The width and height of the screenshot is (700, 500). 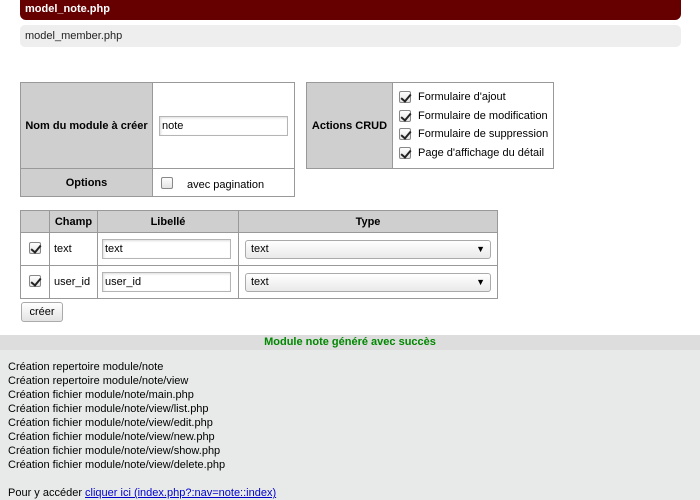 What do you see at coordinates (35, 247) in the screenshot?
I see `row-checkbox-text` at bounding box center [35, 247].